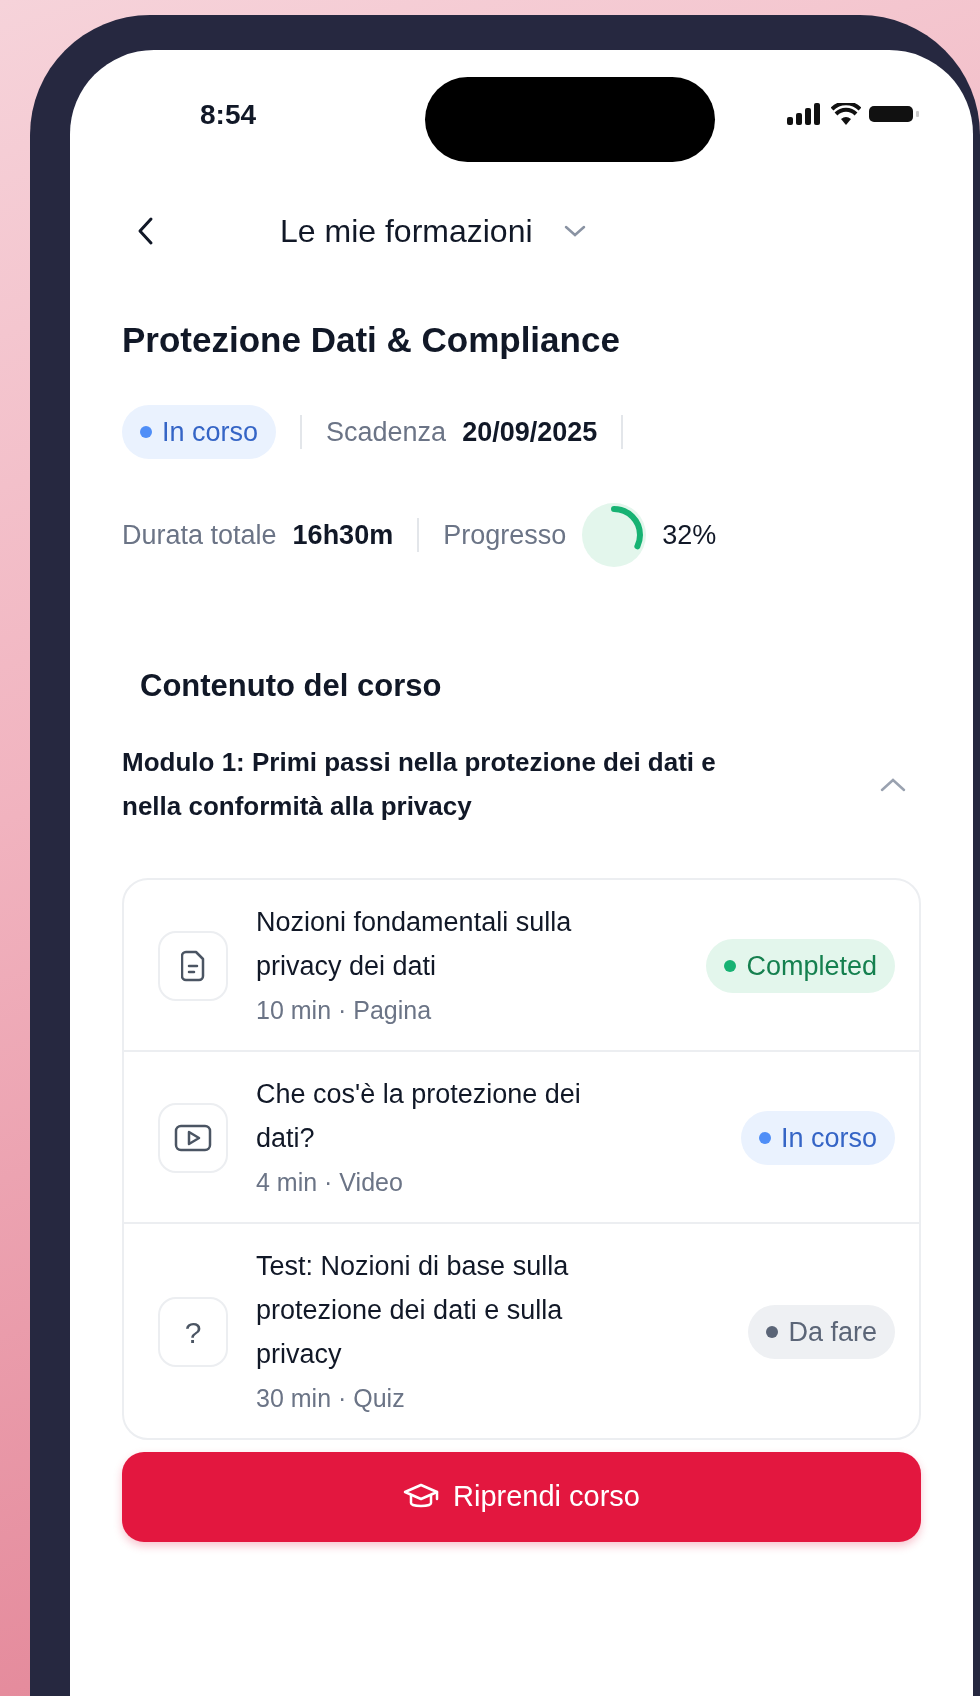 The width and height of the screenshot is (980, 1696). What do you see at coordinates (419, 785) in the screenshot?
I see `module-title: Modulo 1: Primi passi nella protezione dei dati e nella conformità alla privacy` at bounding box center [419, 785].